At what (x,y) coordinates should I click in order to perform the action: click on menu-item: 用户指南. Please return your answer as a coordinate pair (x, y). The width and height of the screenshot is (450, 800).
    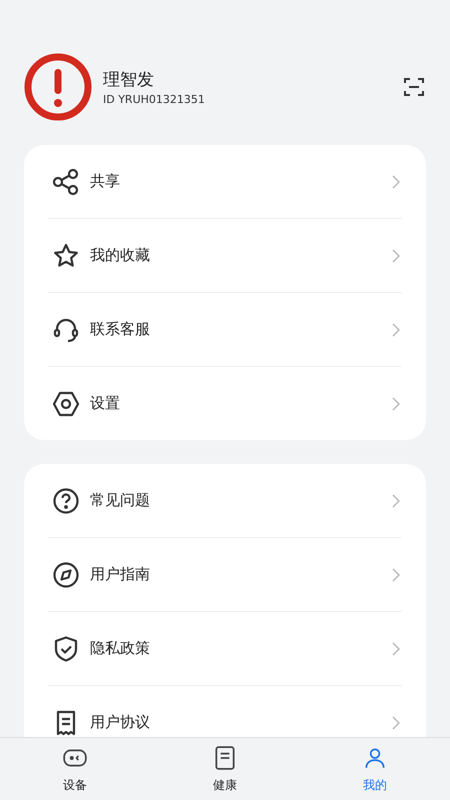
    Looking at the image, I should click on (241, 574).